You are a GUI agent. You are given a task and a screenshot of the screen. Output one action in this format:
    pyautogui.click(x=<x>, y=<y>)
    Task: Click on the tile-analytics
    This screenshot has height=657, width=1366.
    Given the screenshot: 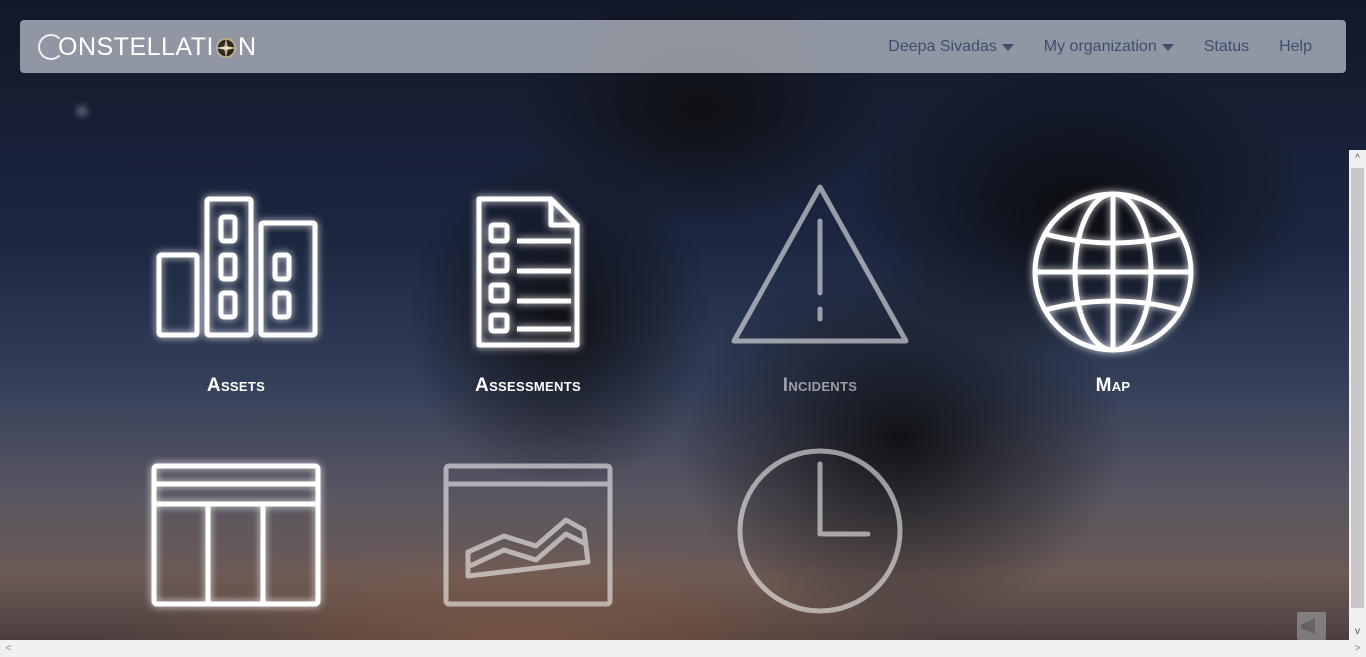 What is the action you would take?
    pyautogui.click(x=528, y=537)
    